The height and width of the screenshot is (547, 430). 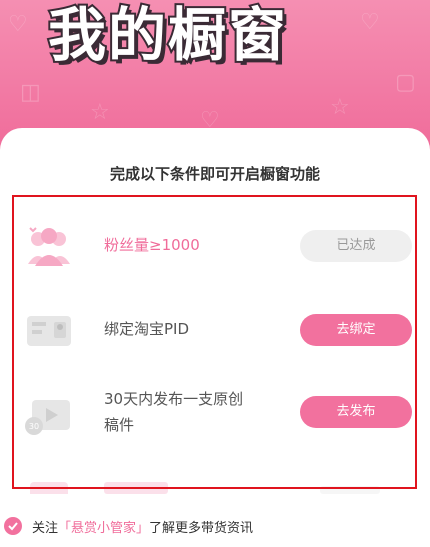 What do you see at coordinates (45, 528) in the screenshot?
I see `footer-prefix: 关注` at bounding box center [45, 528].